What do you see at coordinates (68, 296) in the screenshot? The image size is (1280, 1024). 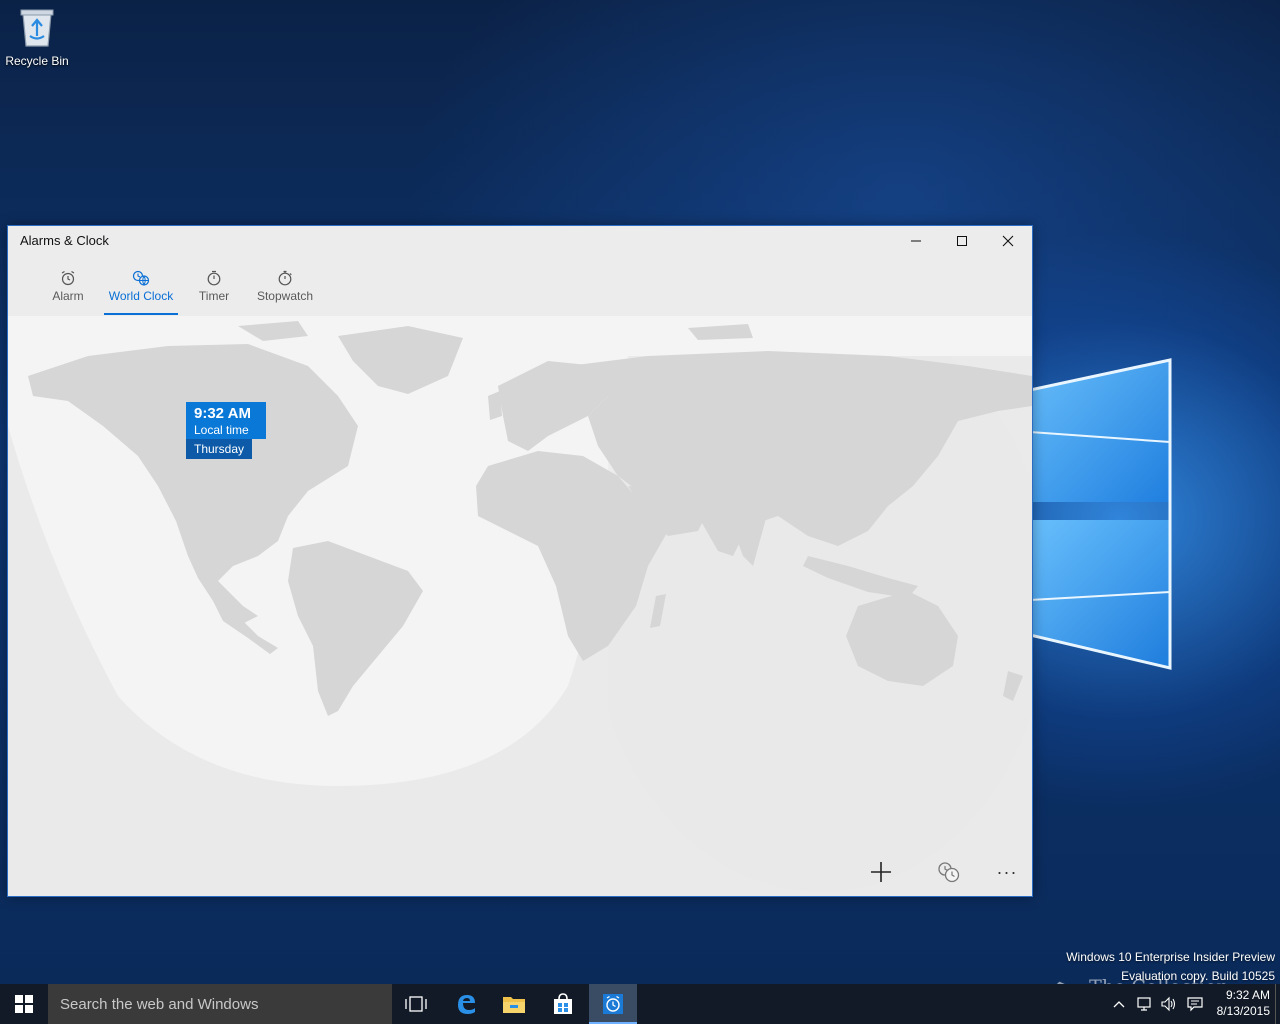 I see `tab-alarm-label: Alarm` at bounding box center [68, 296].